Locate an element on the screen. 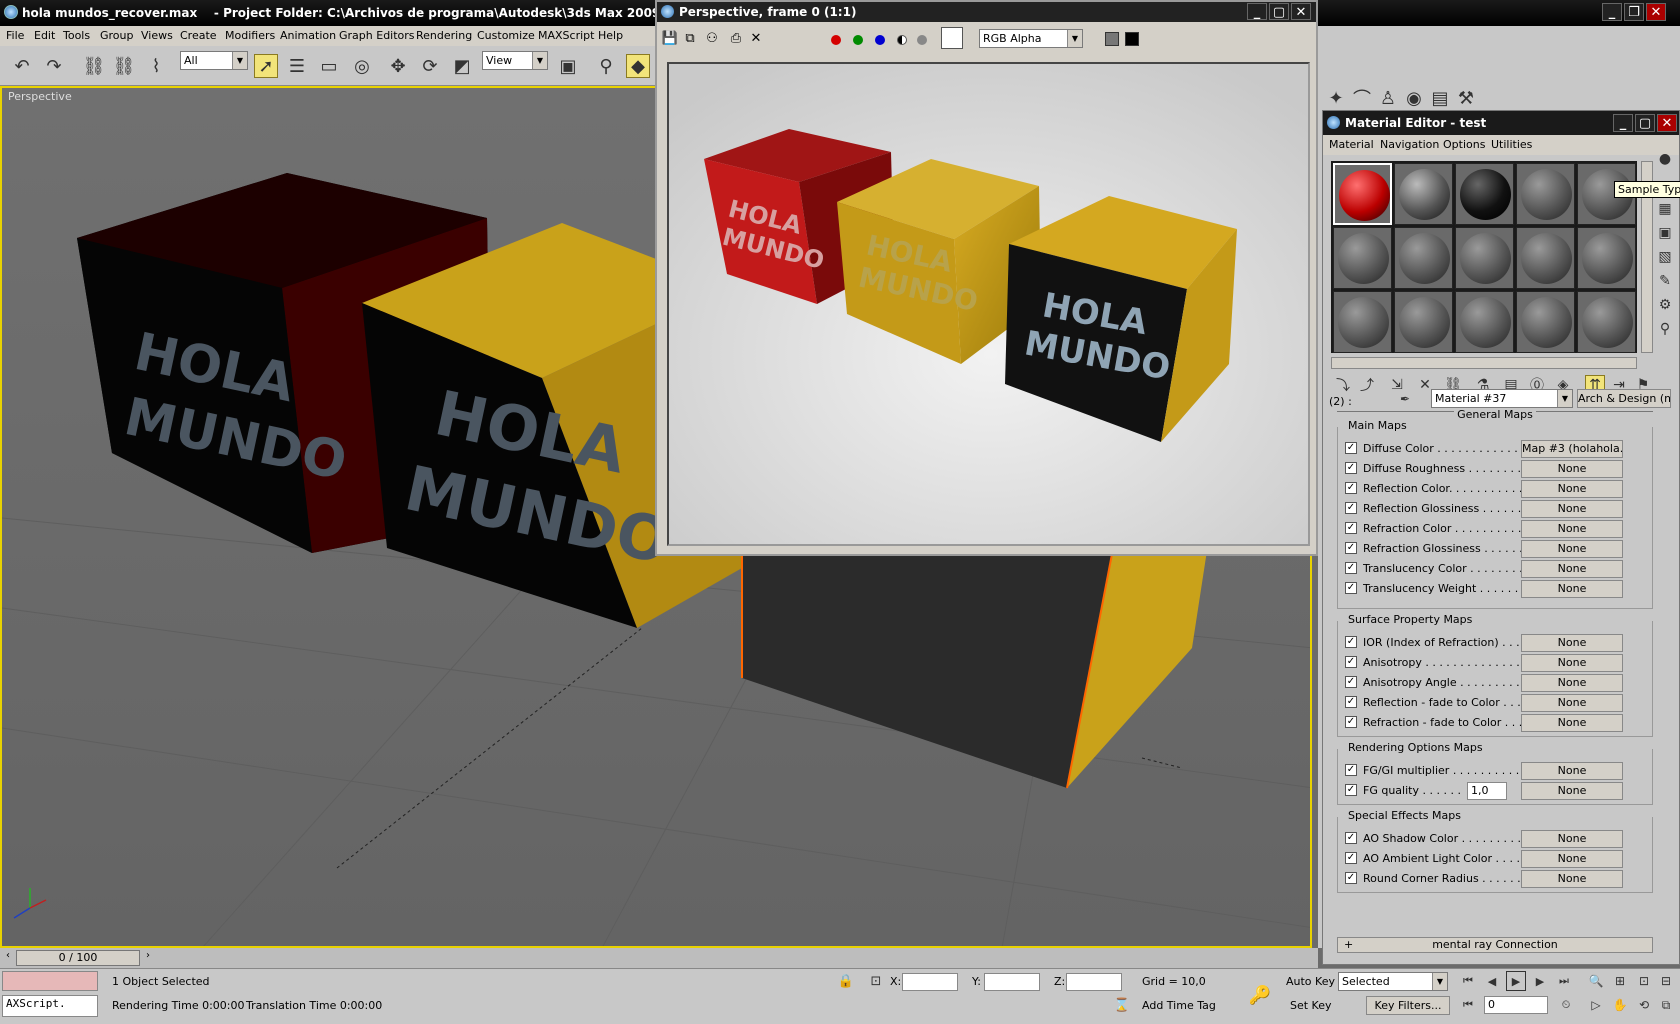  go-to-start-icon: ⏮ is located at coordinates (1468, 981).